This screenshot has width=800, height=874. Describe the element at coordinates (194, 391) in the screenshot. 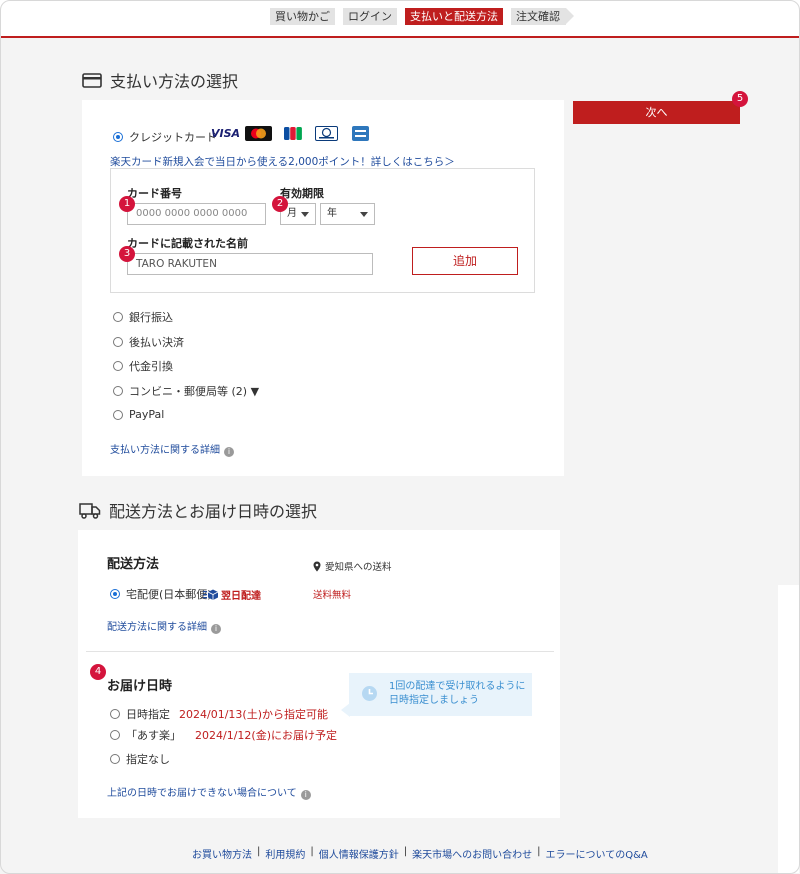

I see `convenience-store-label: コンビニ・郵便局等 (2) ▼` at that location.